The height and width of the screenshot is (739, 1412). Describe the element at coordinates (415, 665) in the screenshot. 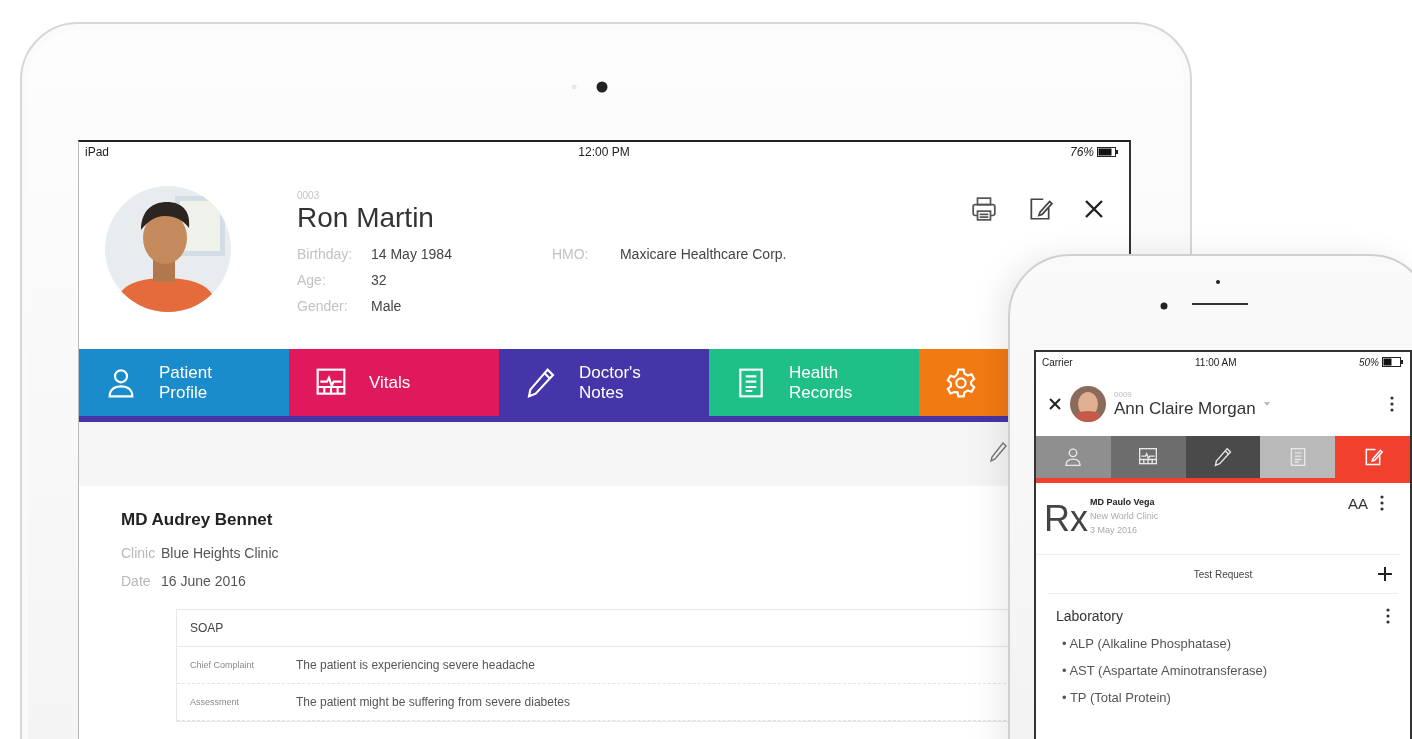

I see `field-value: The patient is experiencing severe headache` at that location.